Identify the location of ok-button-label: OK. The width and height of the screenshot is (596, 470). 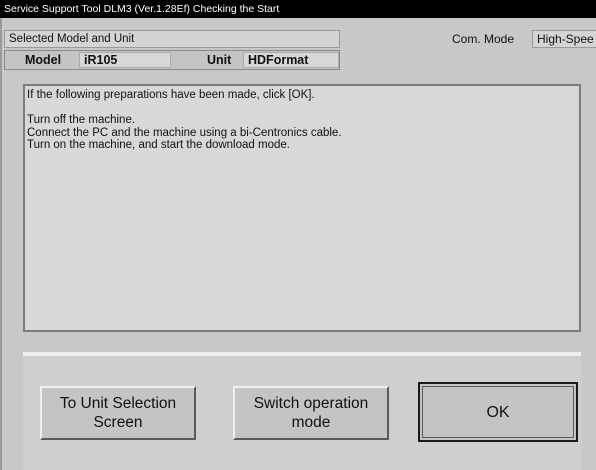
(498, 412).